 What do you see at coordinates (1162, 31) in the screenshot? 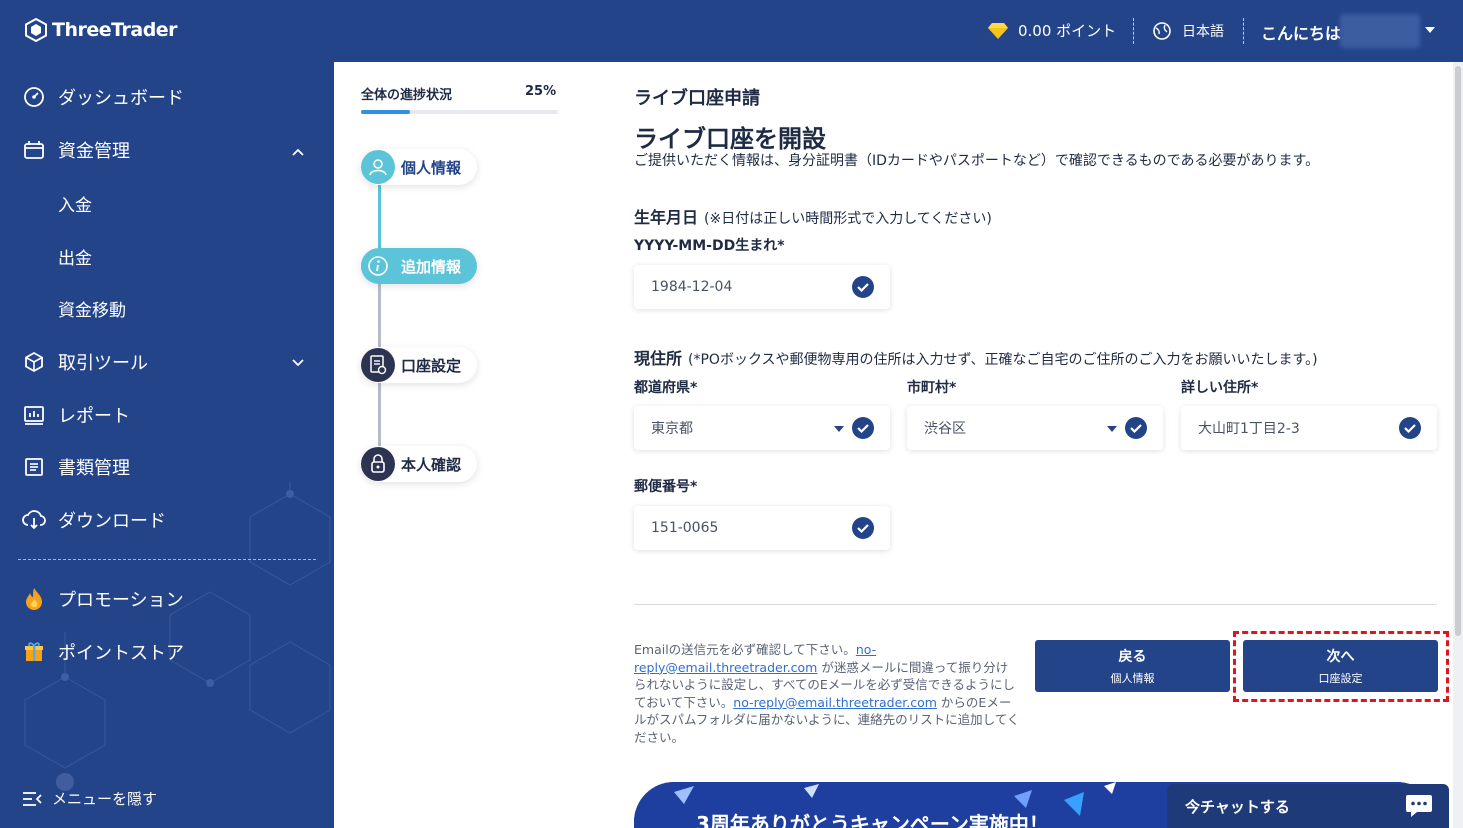
I see `globe-icon` at bounding box center [1162, 31].